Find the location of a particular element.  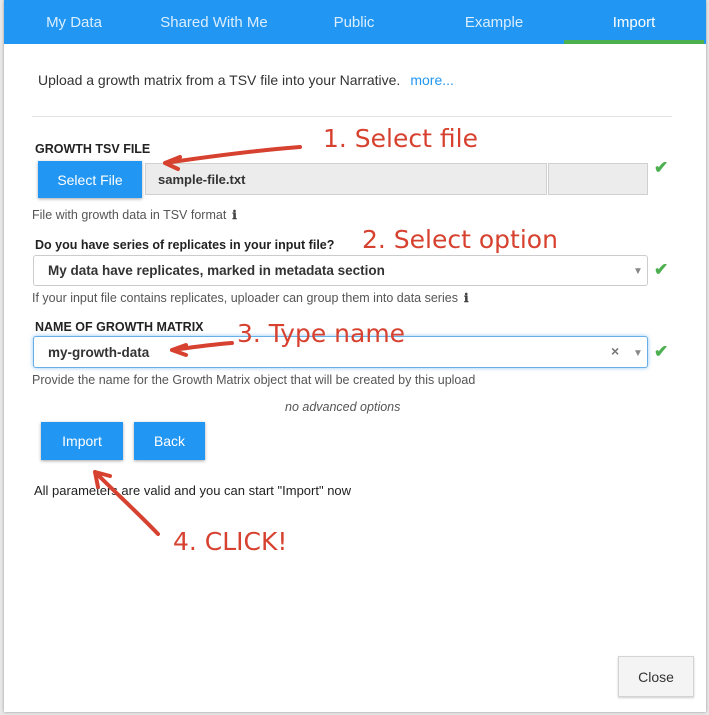

arrow-step1 is located at coordinates (232, 158).